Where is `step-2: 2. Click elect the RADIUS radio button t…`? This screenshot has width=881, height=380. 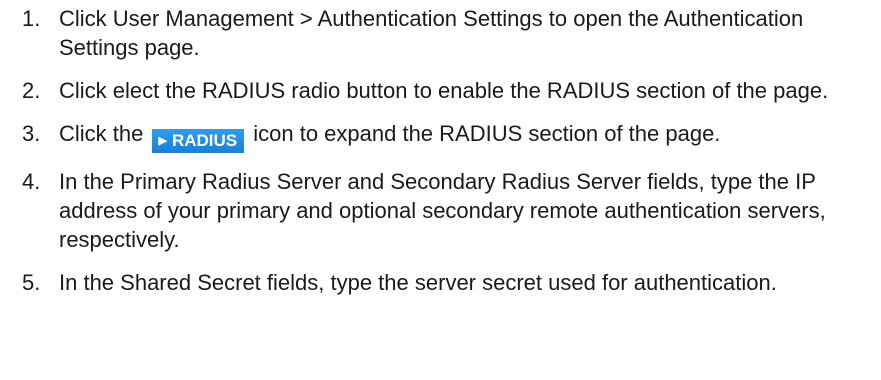
step-2: 2. Click elect the RADIUS radio button t… is located at coordinates (447, 90).